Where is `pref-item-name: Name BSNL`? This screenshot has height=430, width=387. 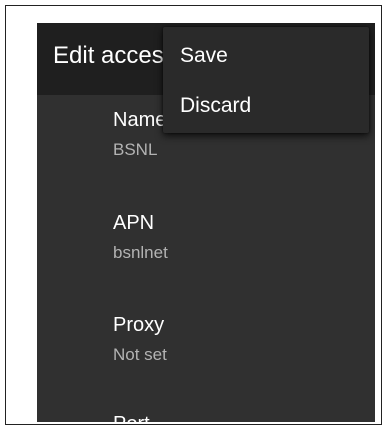
pref-item-name: Name BSNL is located at coordinates (139, 134).